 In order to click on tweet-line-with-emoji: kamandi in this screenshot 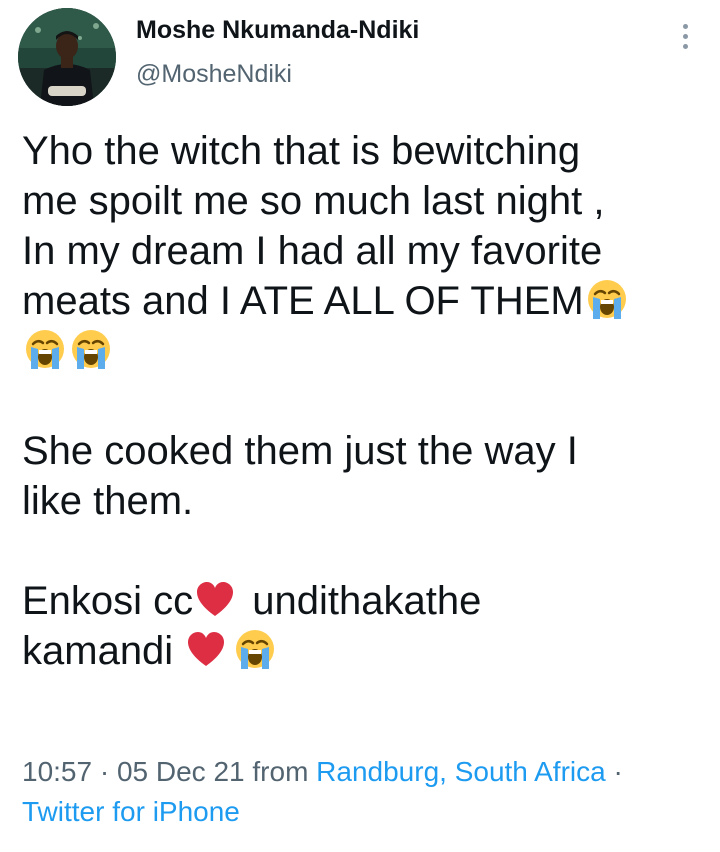, I will do `click(367, 651)`.